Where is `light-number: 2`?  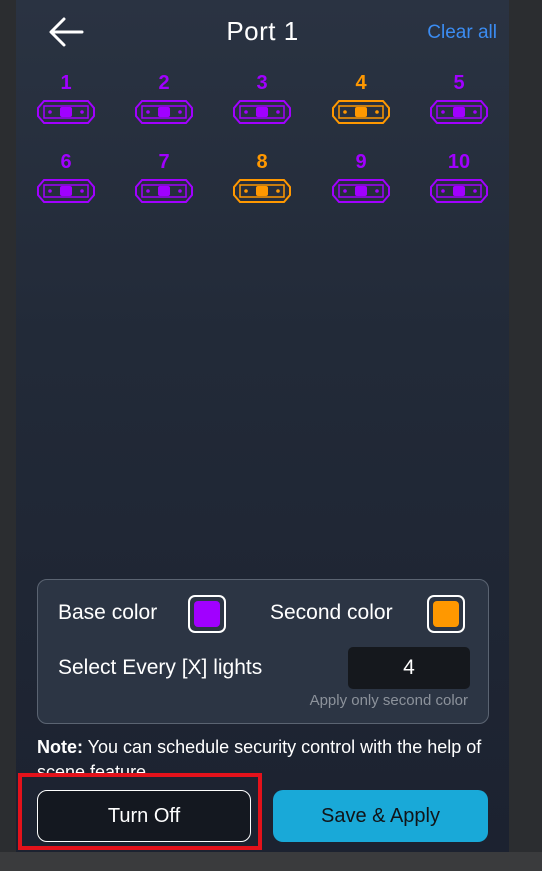 light-number: 2 is located at coordinates (164, 83).